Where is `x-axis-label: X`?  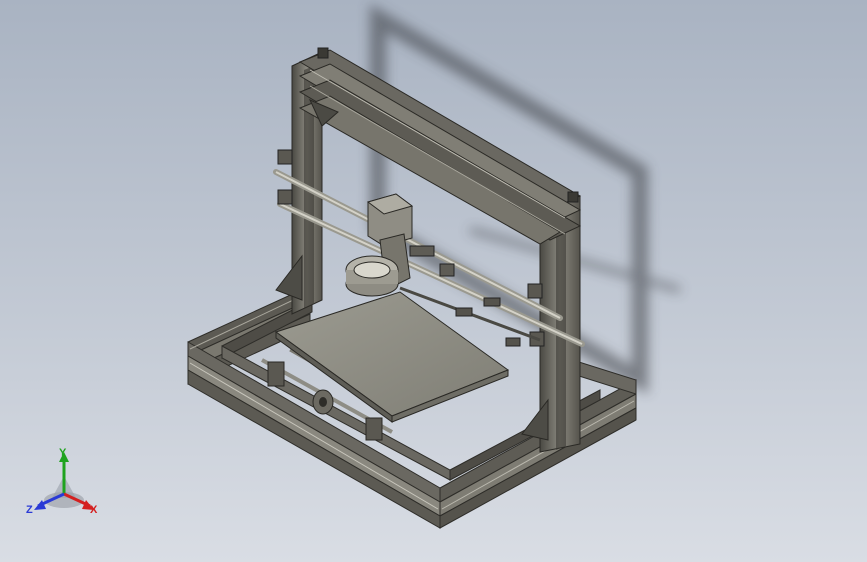
x-axis-label: X is located at coordinates (94, 510).